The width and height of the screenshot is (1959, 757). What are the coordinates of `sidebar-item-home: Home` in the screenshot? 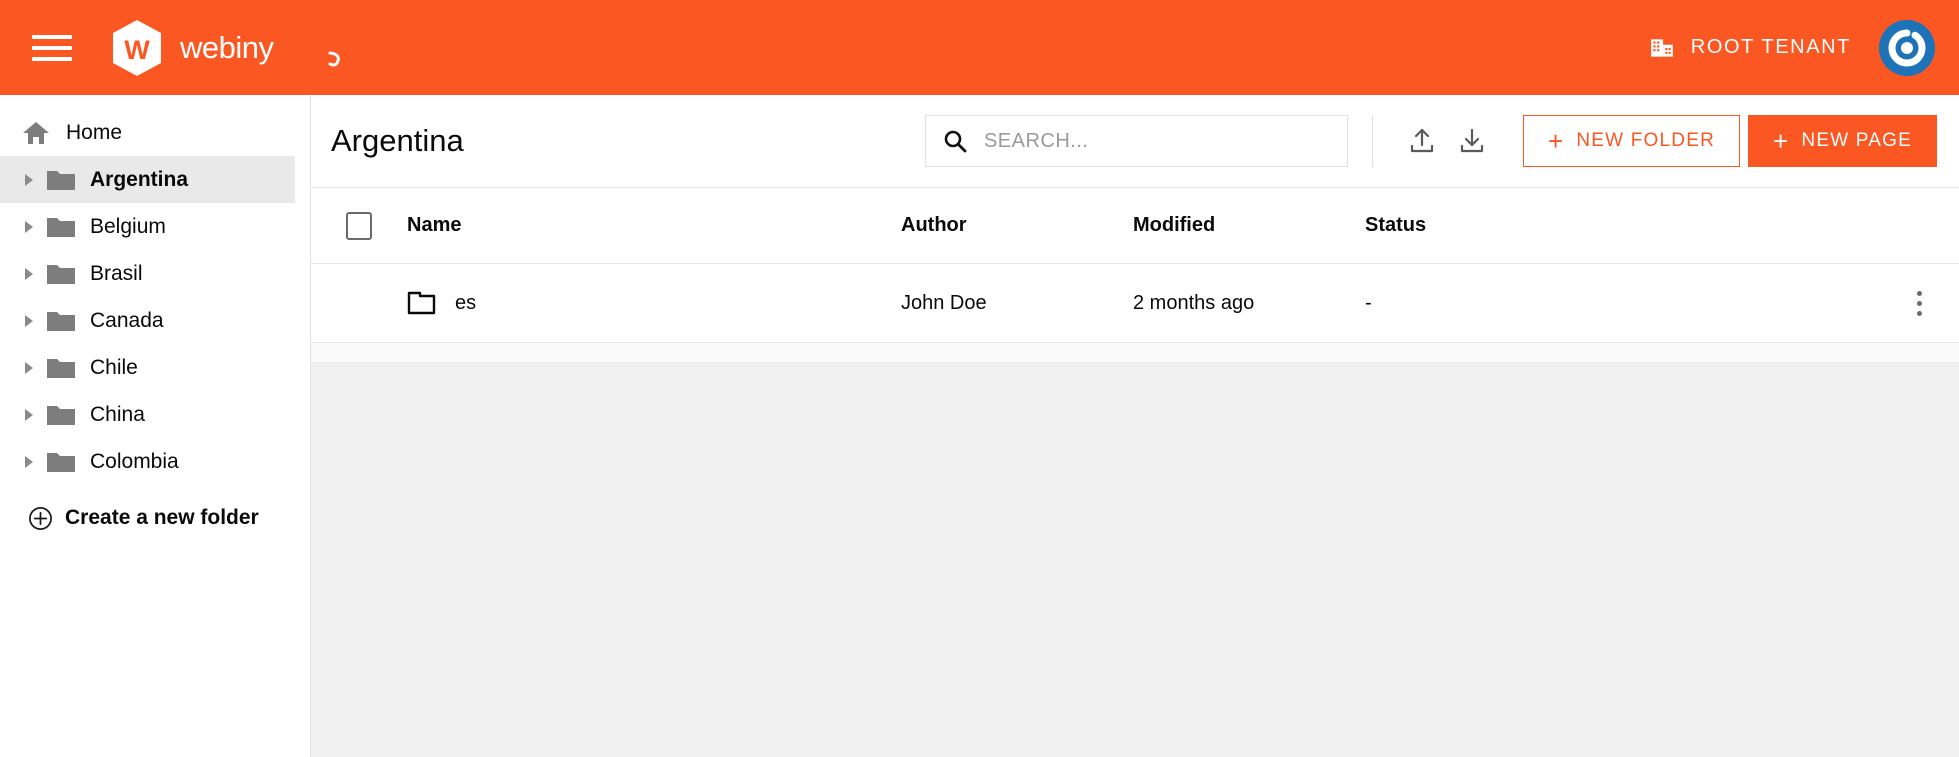 It's located at (155, 132).